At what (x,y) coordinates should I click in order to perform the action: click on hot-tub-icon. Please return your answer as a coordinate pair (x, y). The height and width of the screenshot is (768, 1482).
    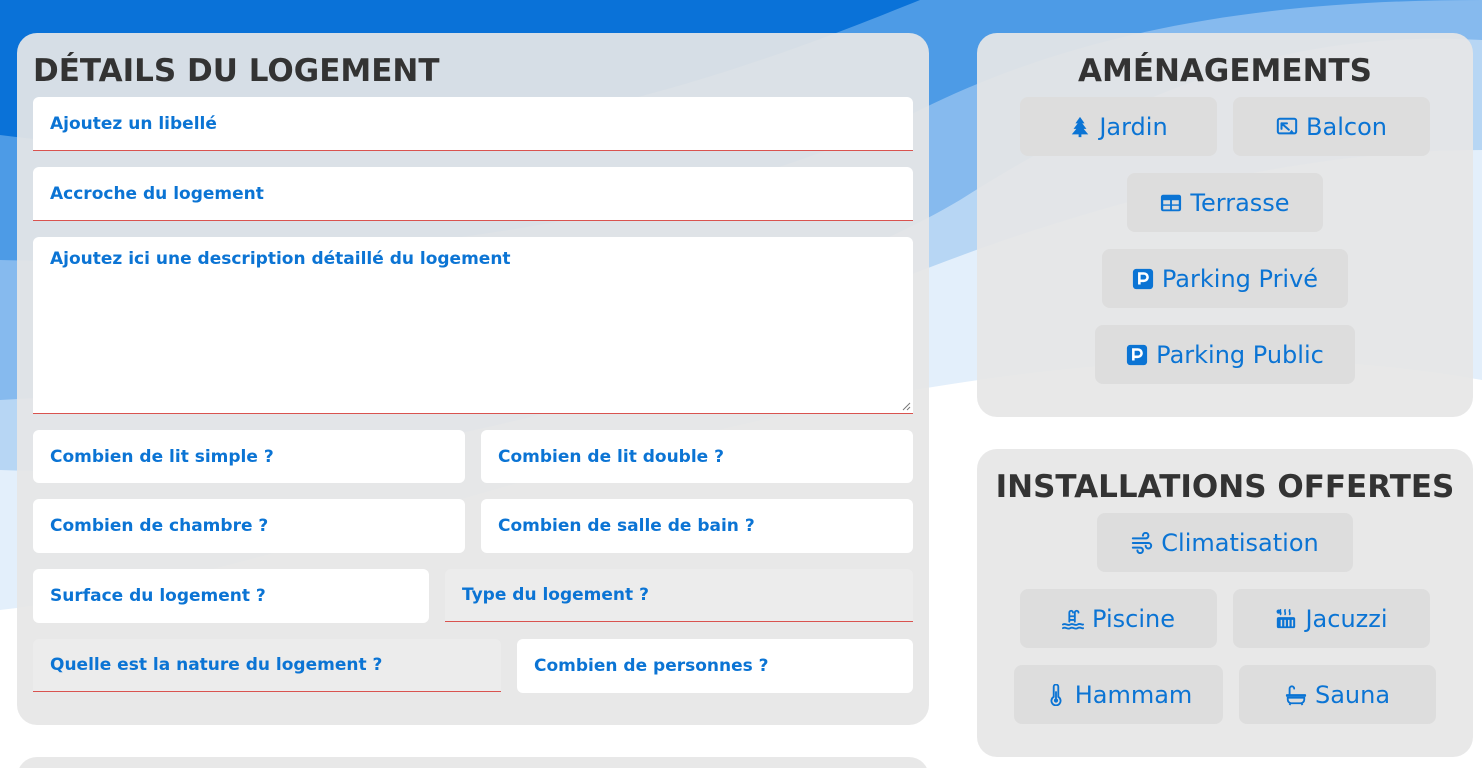
    Looking at the image, I should click on (1286, 619).